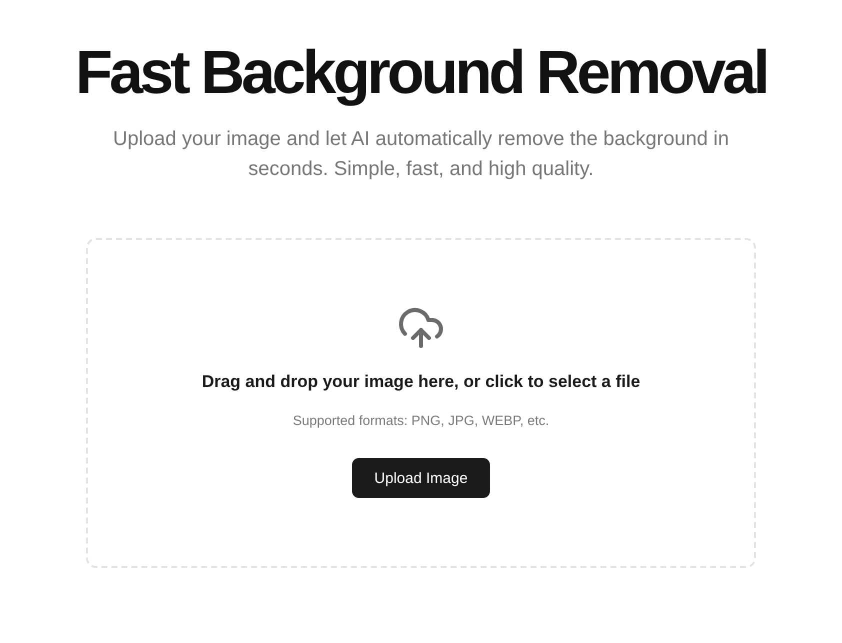 This screenshot has width=842, height=643. I want to click on drop-instruction: Drag and drop your image here, or click to select a file, so click(421, 382).